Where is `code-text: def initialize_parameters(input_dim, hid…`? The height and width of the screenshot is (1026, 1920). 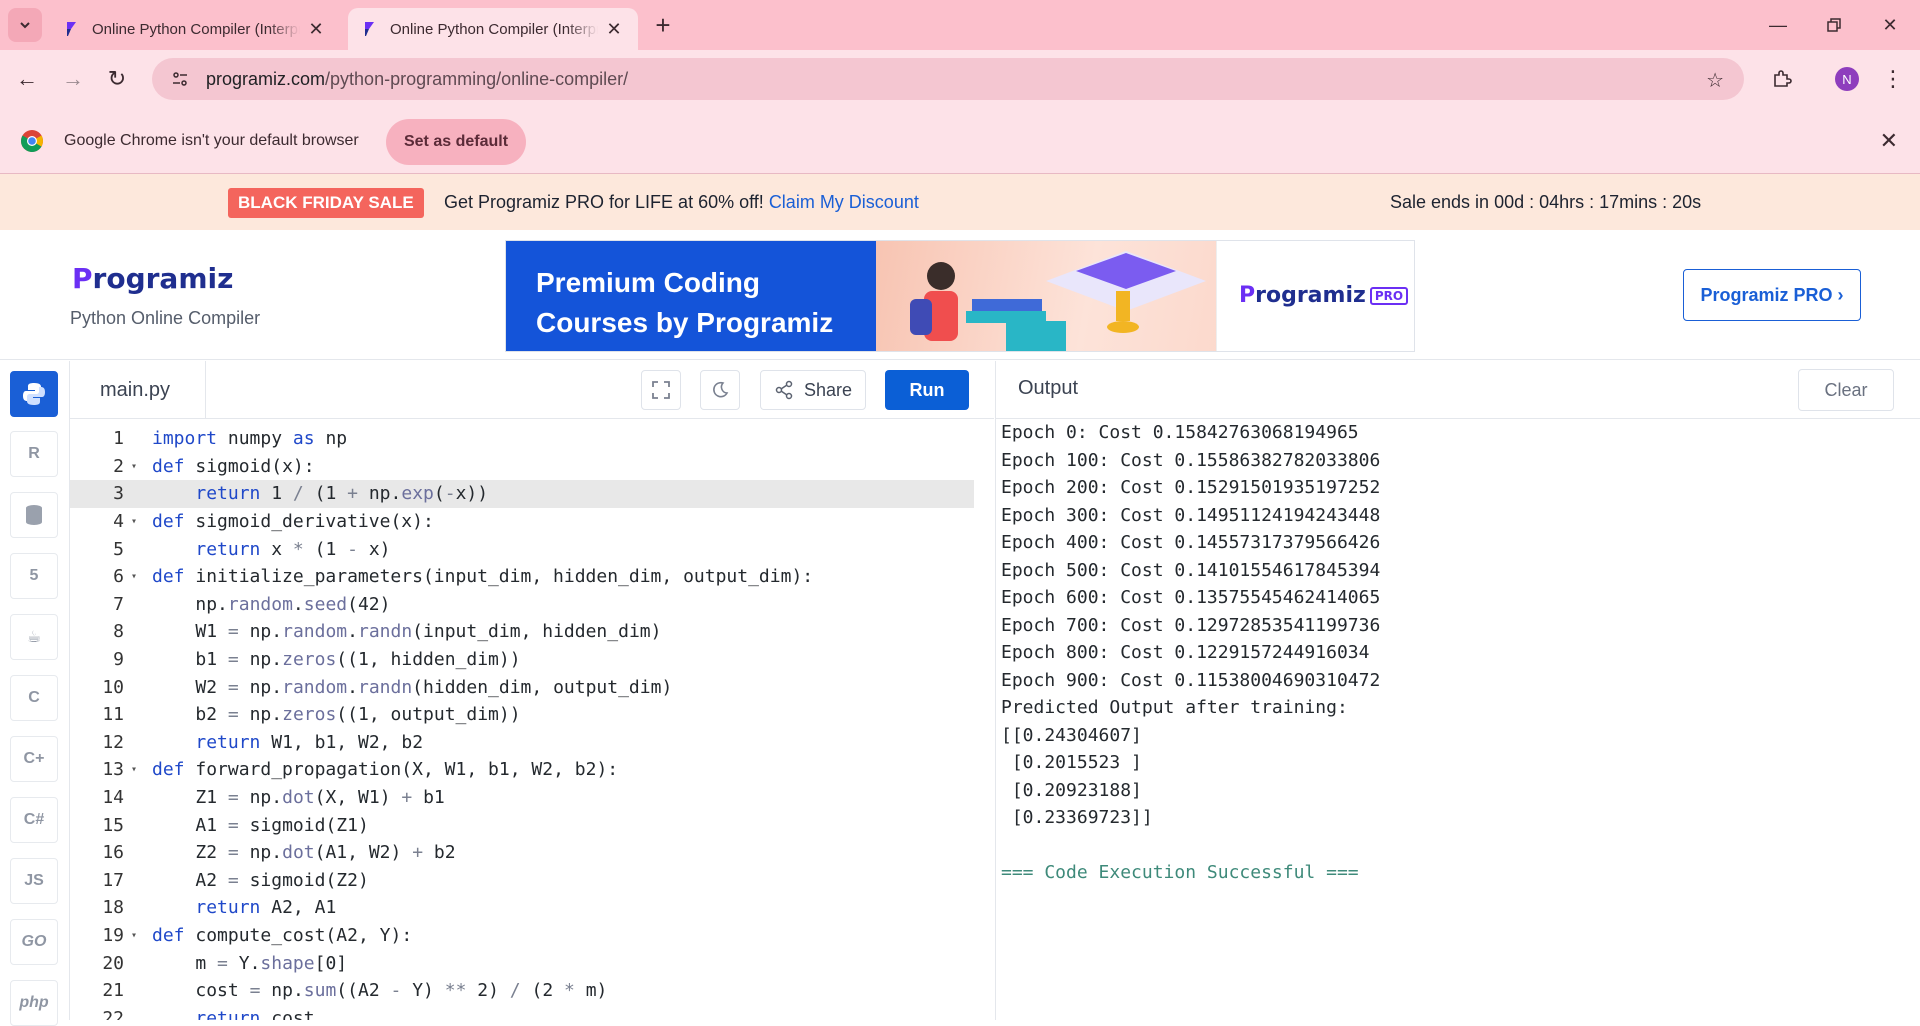
code-text: def initialize_parameters(input_dim, hid… is located at coordinates (483, 577).